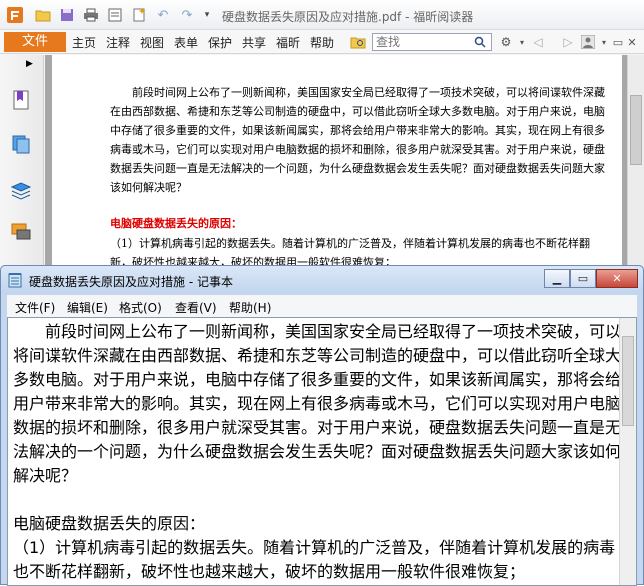 This screenshot has height=586, width=644. I want to click on search-icon, so click(481, 43).